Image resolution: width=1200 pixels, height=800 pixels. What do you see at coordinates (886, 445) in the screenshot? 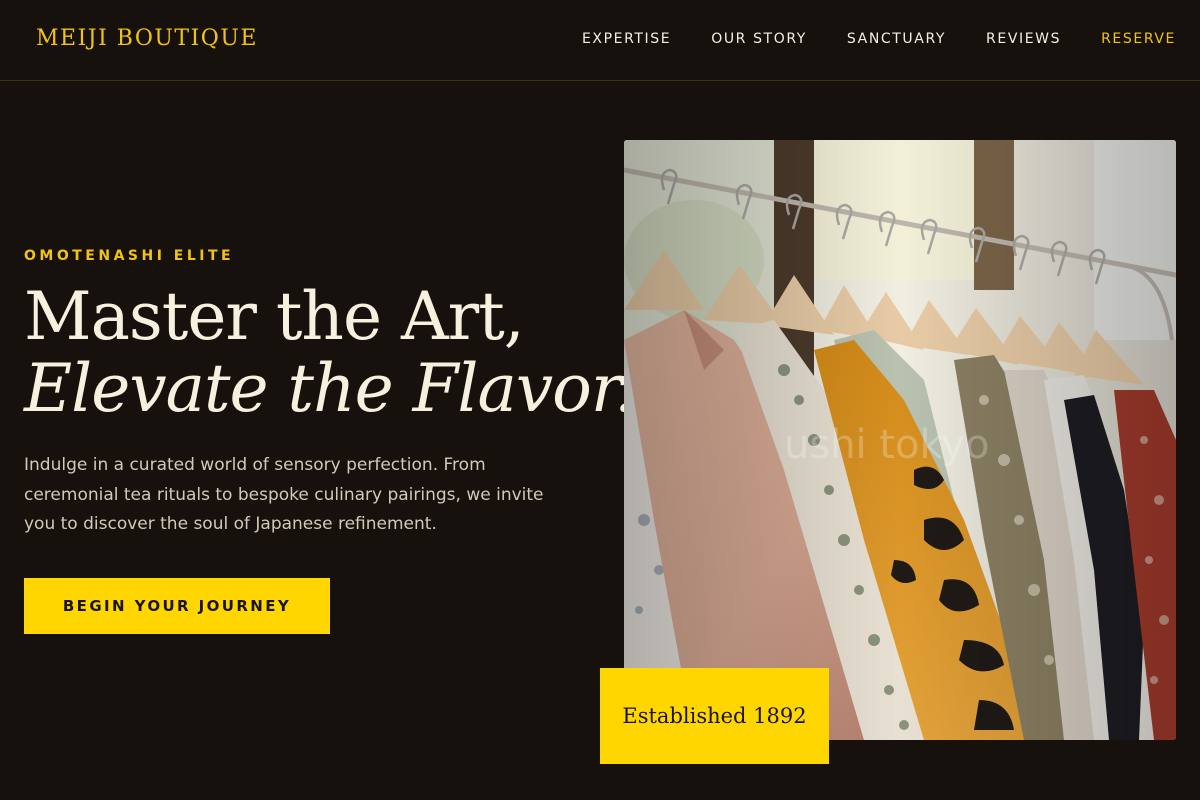
I see `image-watermark: ushi tokyo` at bounding box center [886, 445].